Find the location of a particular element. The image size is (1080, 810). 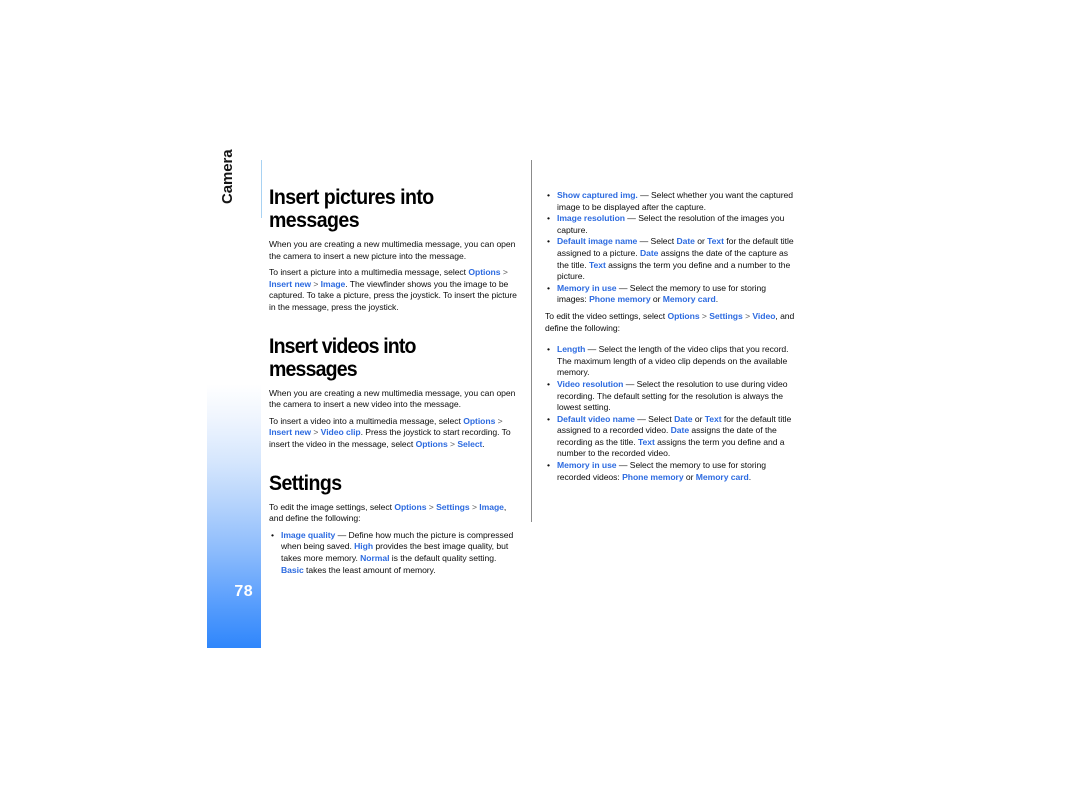

setting-term-show-captured-img: Show captured img. is located at coordinates (597, 195).